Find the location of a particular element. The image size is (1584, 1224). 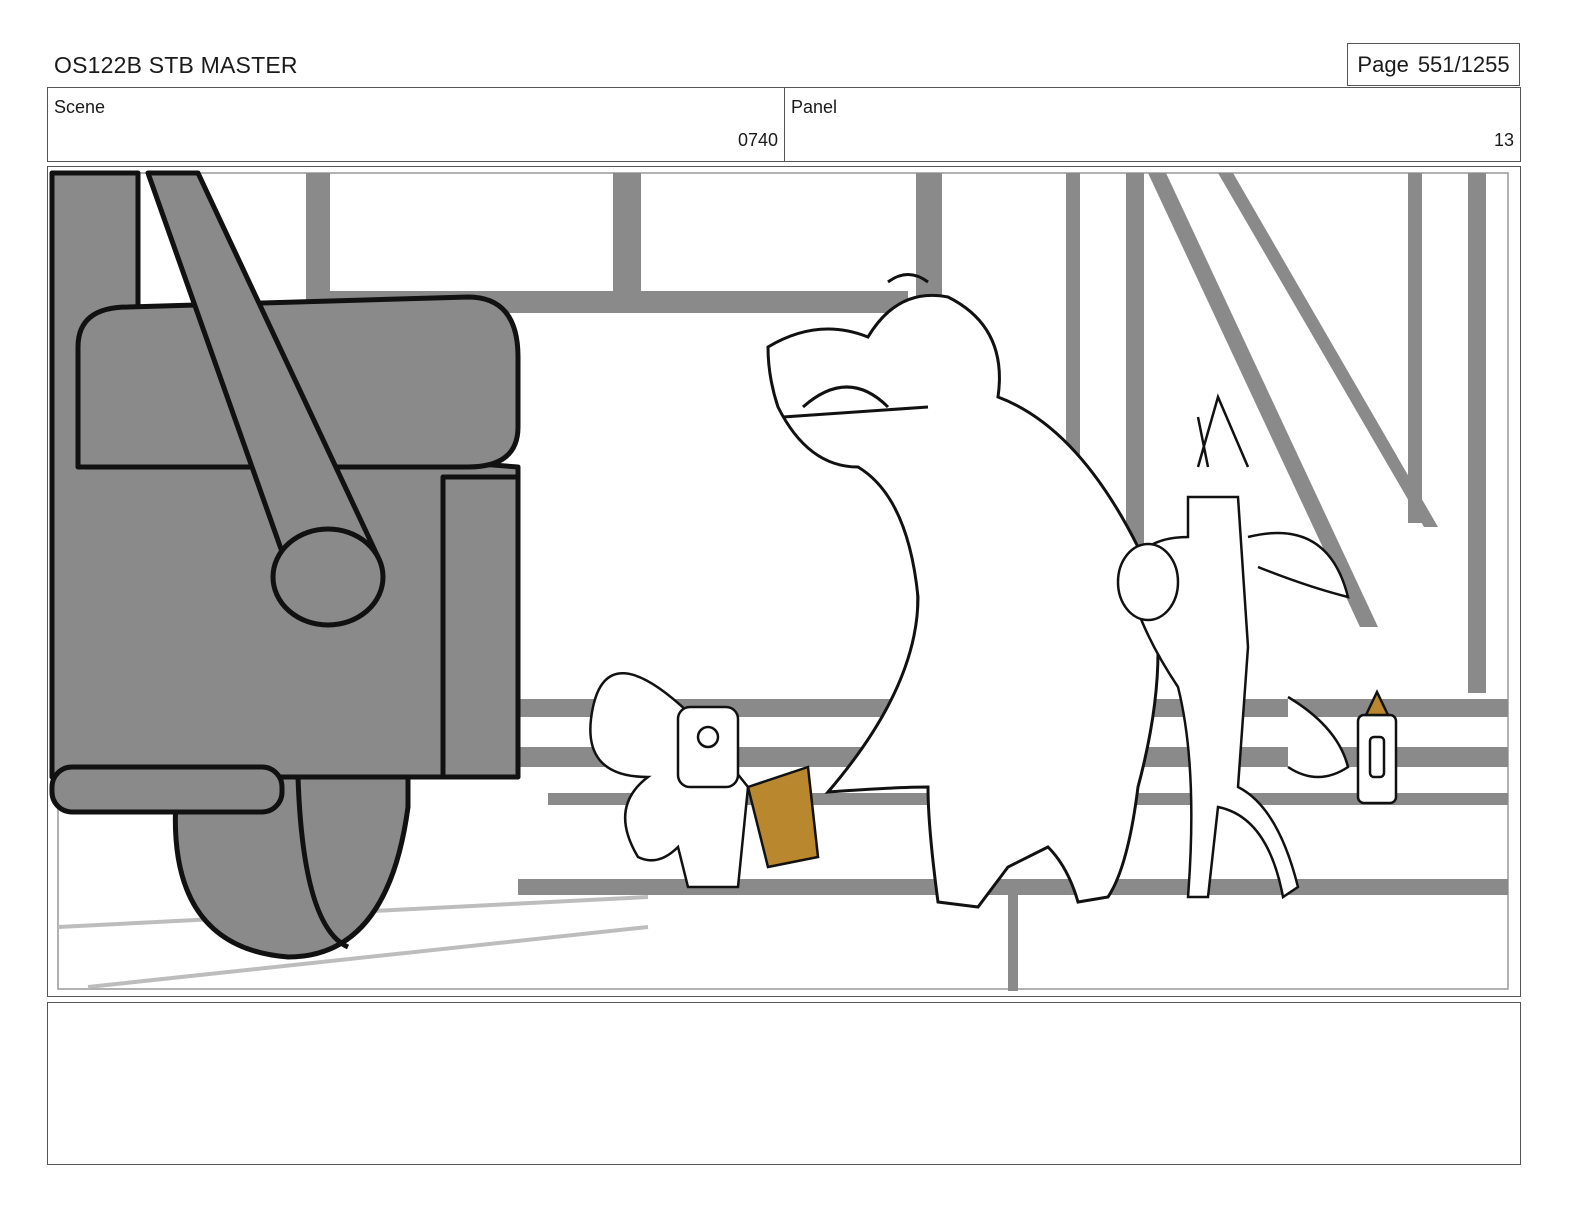

scene-number: 0740 is located at coordinates (757, 140).